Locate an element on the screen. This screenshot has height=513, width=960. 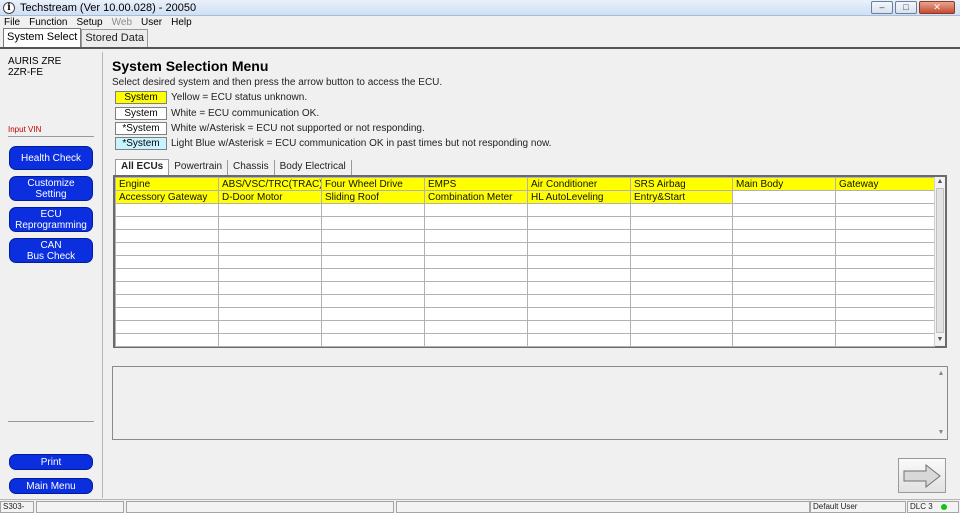
vehicle-engine: 2ZR-FE is located at coordinates (25, 72).